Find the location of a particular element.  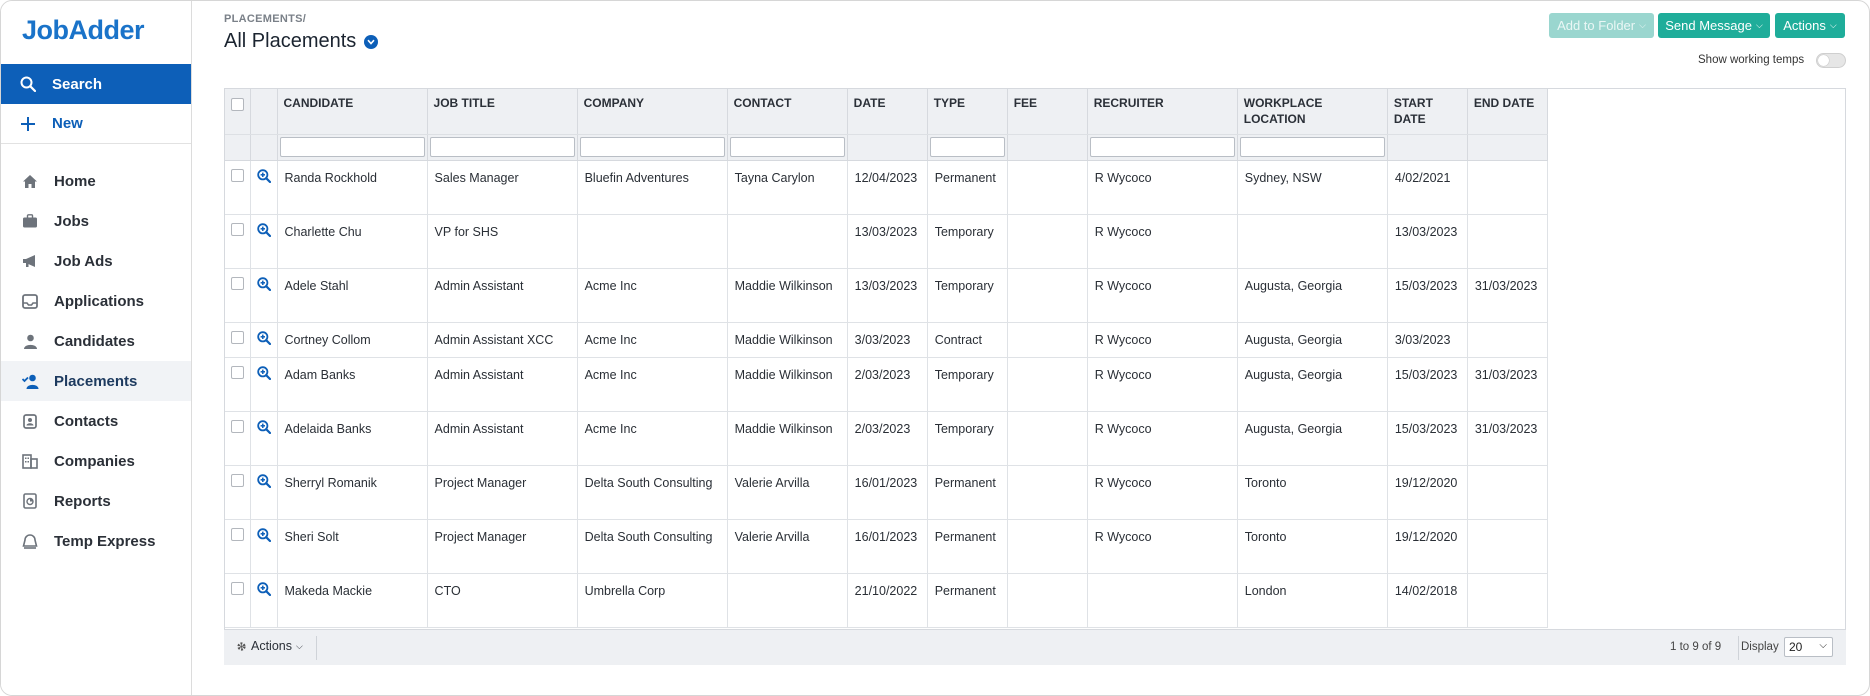

sidebar-item-job-ads: Job Ads is located at coordinates (96, 261).